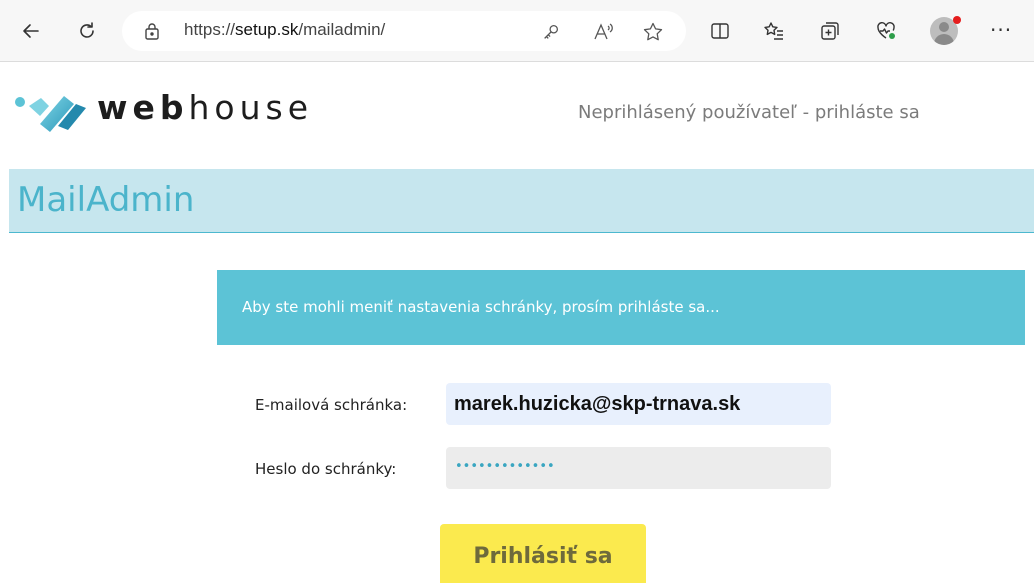 This screenshot has height=583, width=1034. I want to click on notification-dot, so click(957, 20).